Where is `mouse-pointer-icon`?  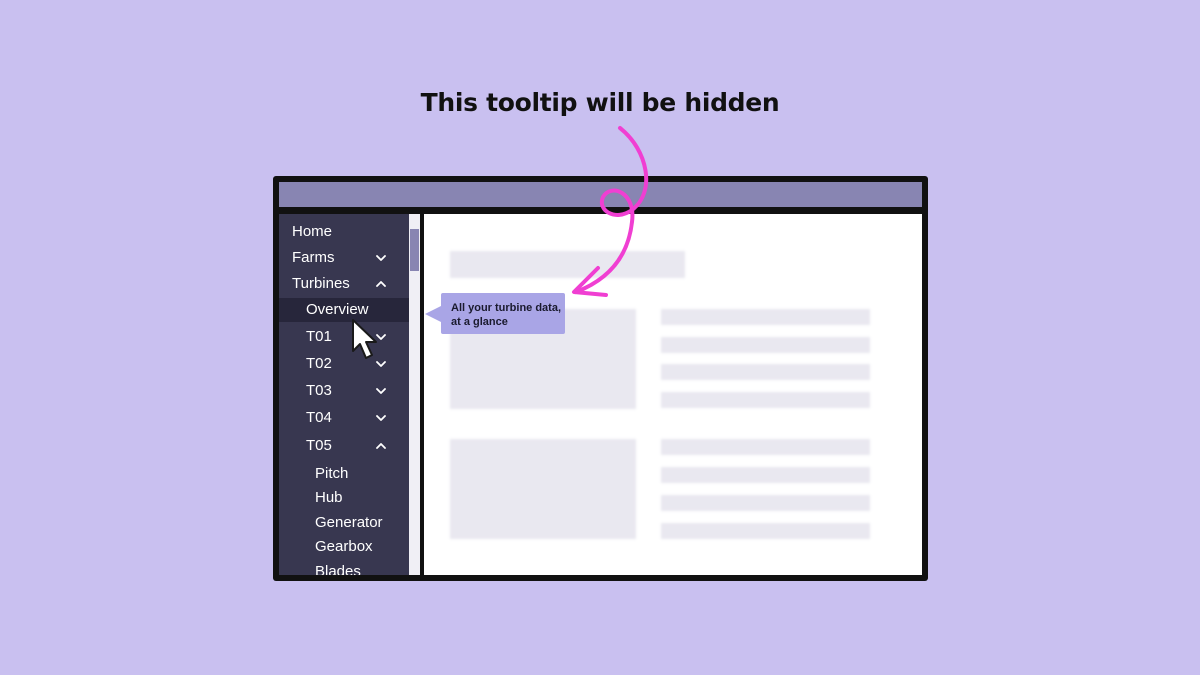 mouse-pointer-icon is located at coordinates (364, 339).